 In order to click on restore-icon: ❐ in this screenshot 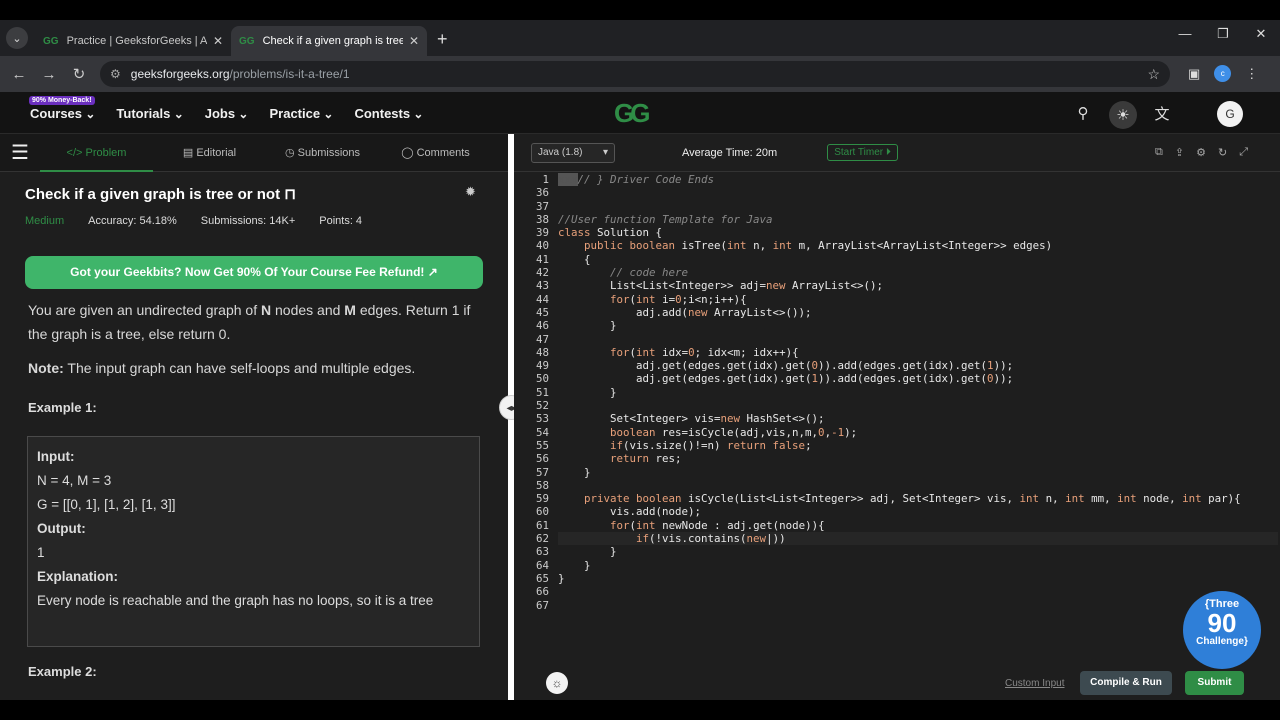, I will do `click(1223, 34)`.